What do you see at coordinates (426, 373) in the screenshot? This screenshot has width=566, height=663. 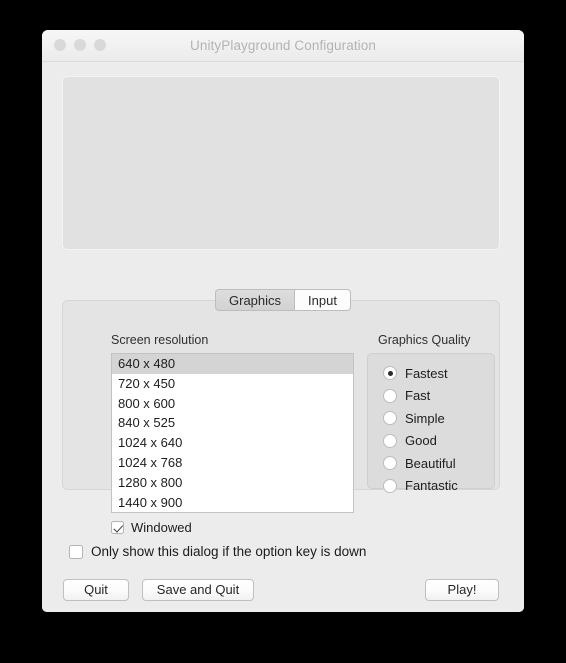 I see `quality-label-fastest: Fastest` at bounding box center [426, 373].